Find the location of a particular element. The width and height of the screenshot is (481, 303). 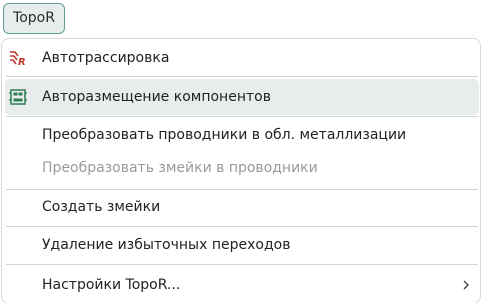

menu-item-create-serpentines: Создать змейки is located at coordinates (241, 207).